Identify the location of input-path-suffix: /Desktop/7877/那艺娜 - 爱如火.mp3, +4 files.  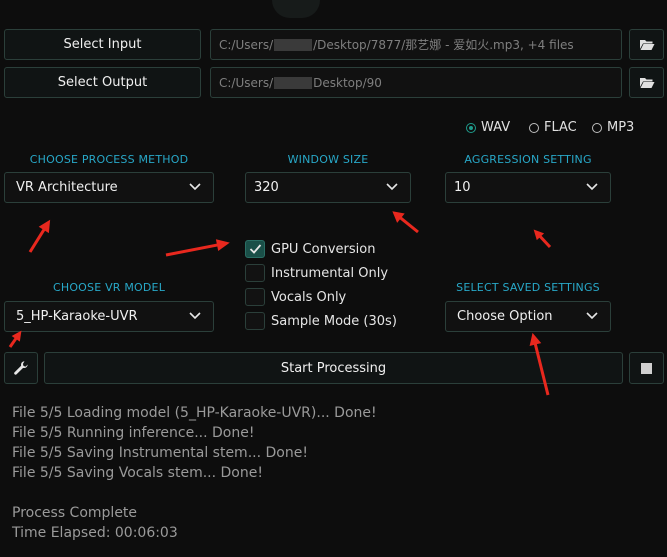
(443, 45).